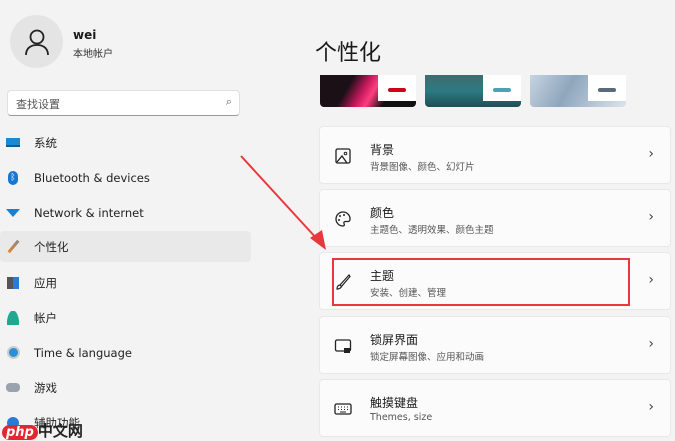 This screenshot has width=675, height=441. What do you see at coordinates (283, 202) in the screenshot?
I see `annotation-arrow` at bounding box center [283, 202].